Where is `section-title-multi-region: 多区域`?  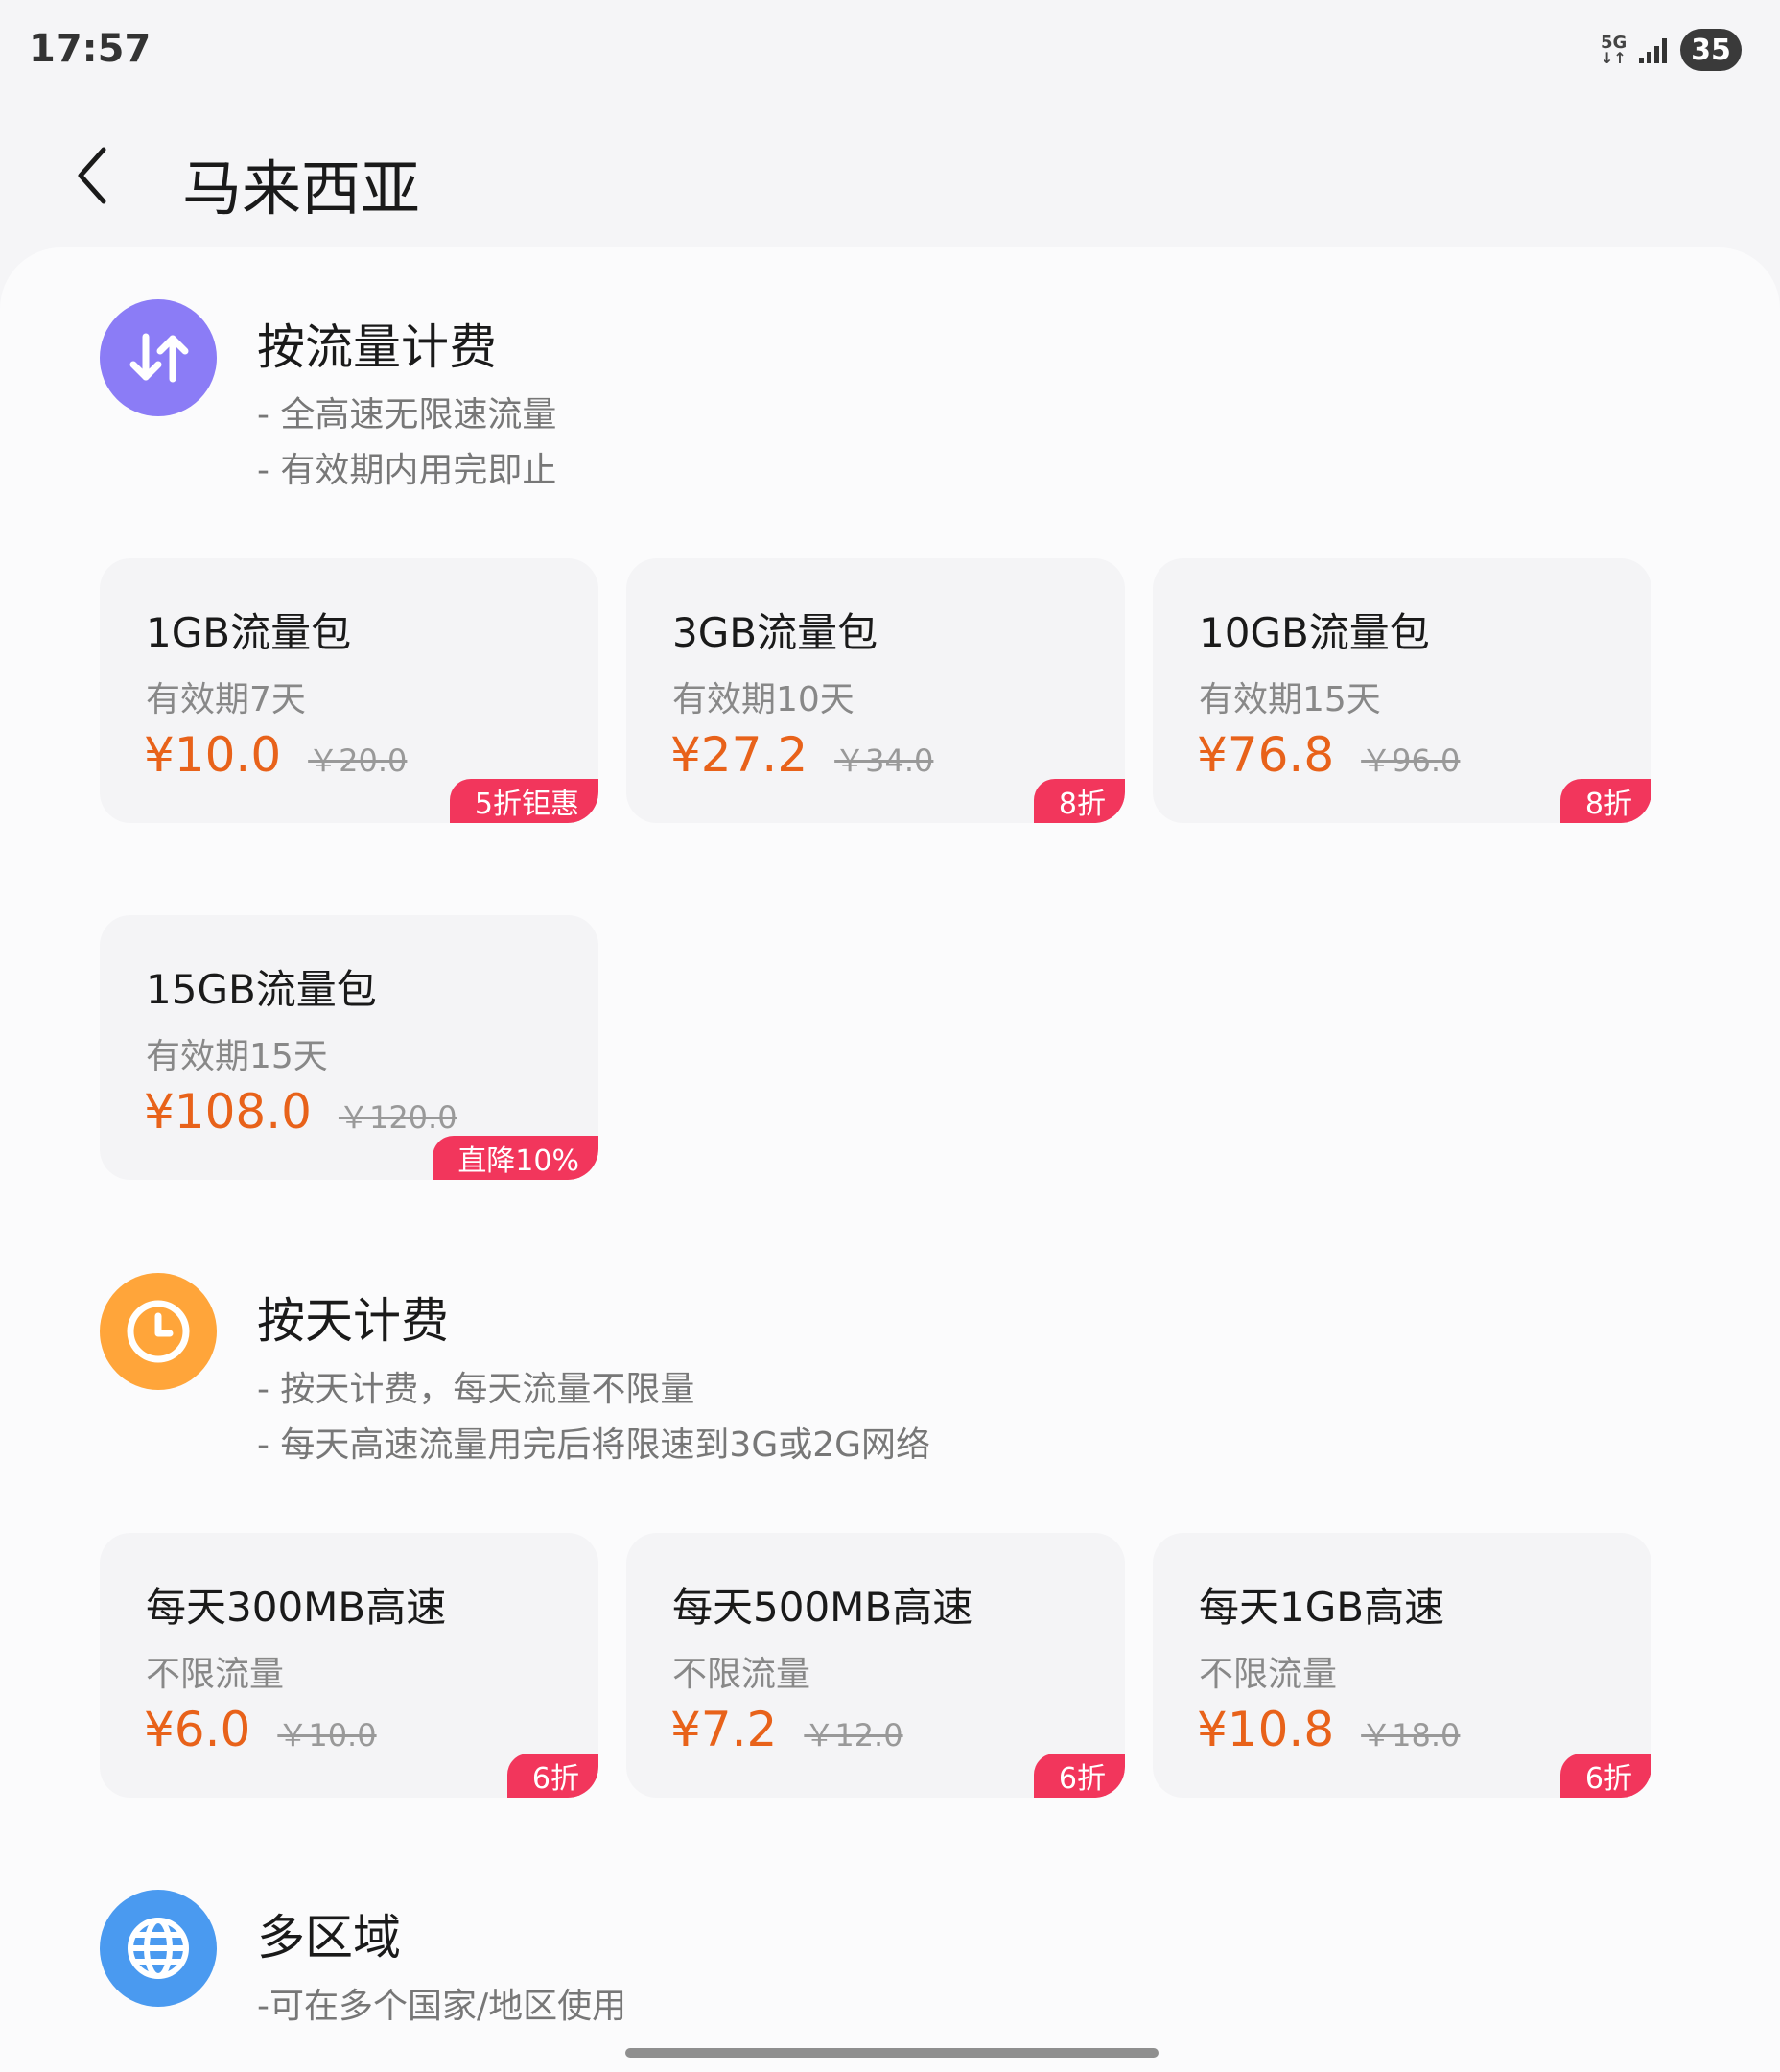 section-title-multi-region: 多区域 is located at coordinates (329, 1938).